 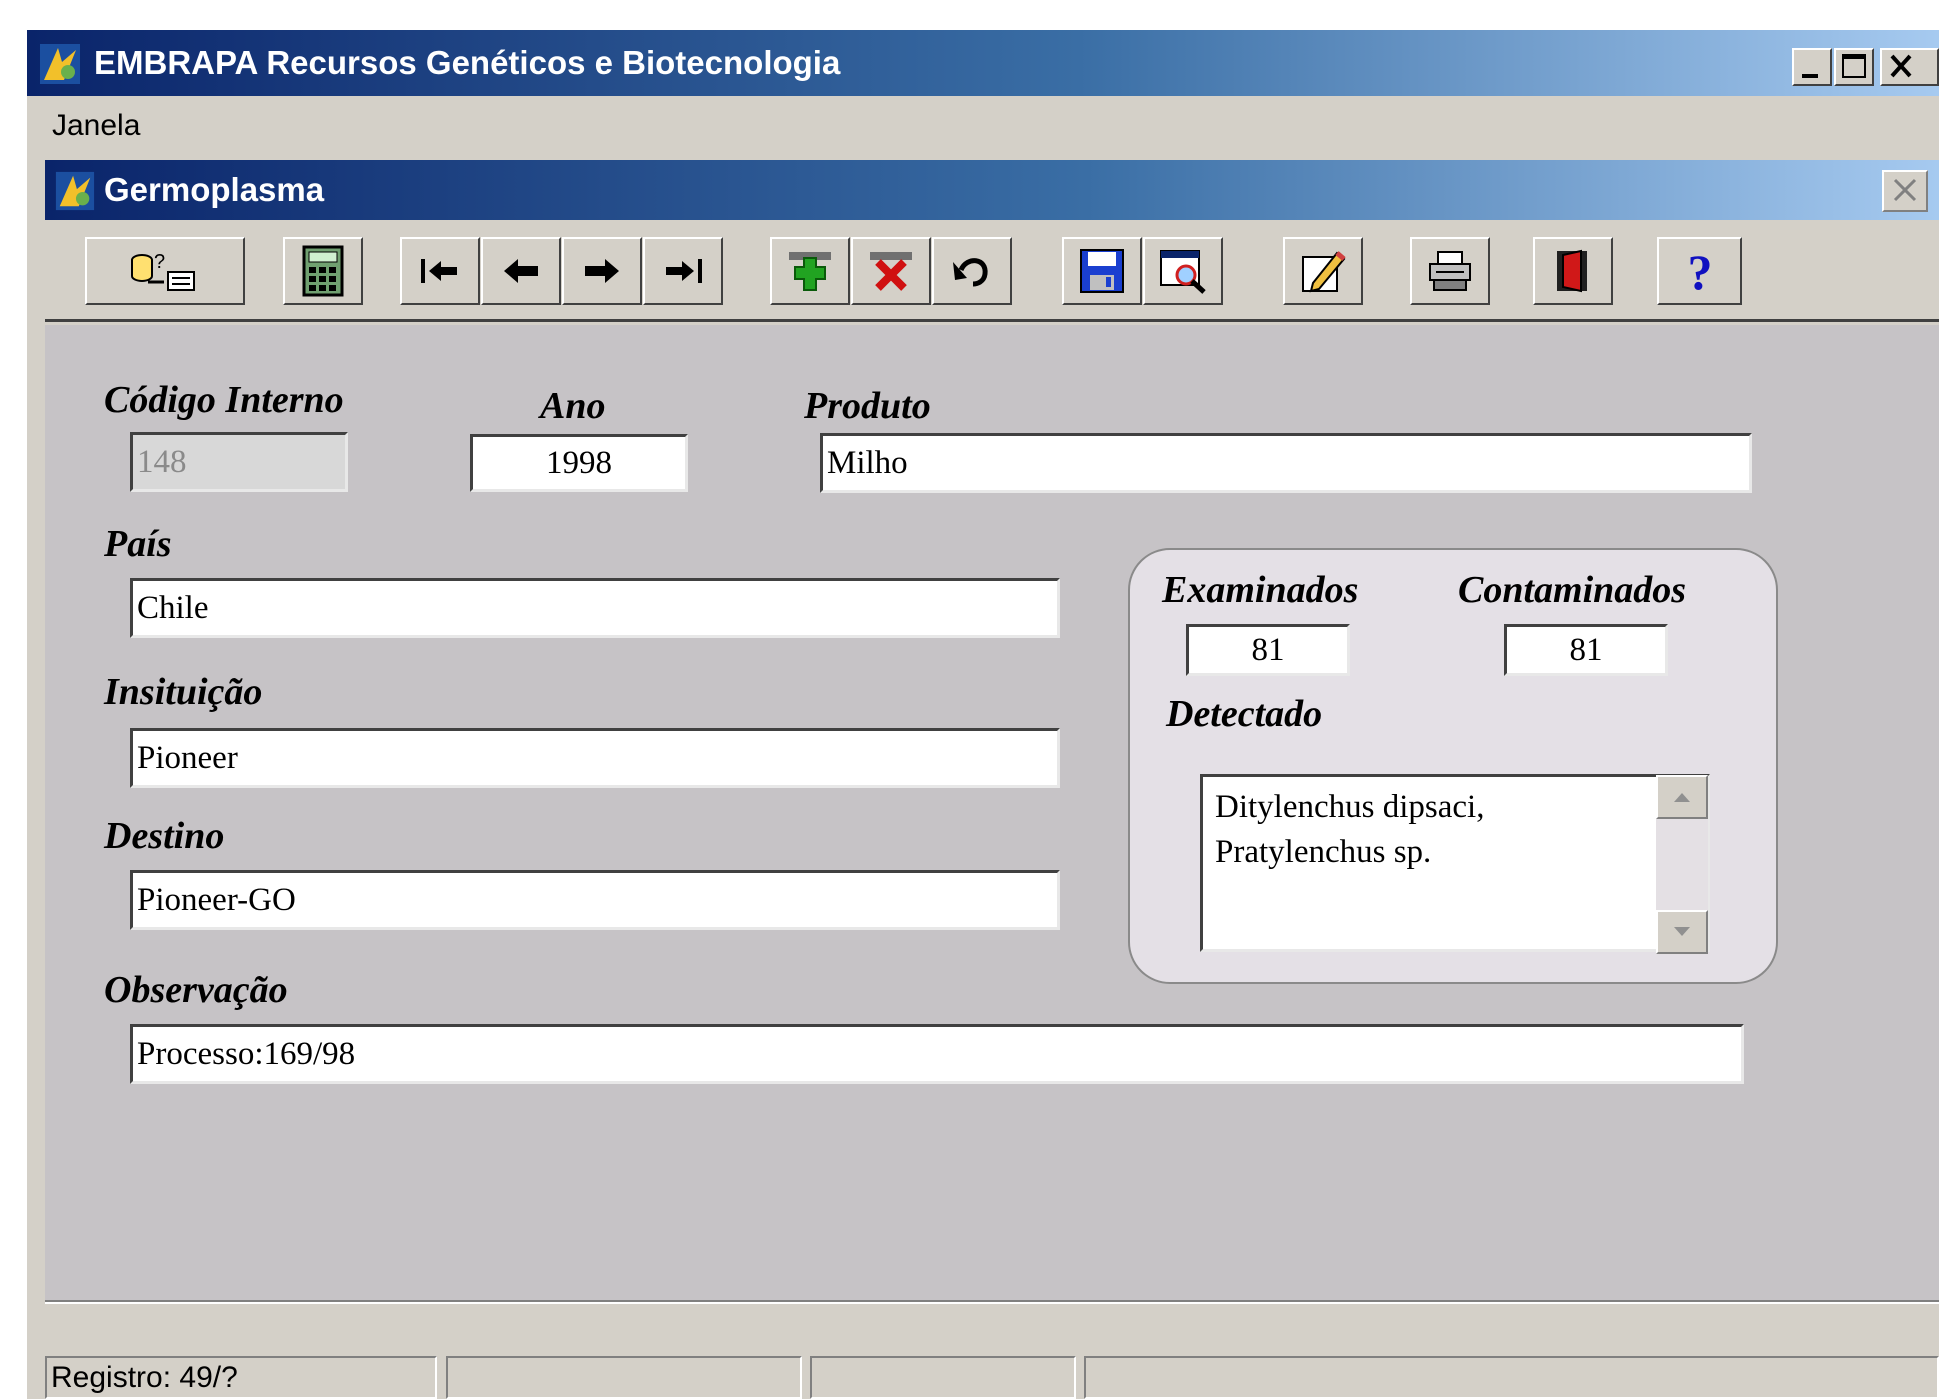 I want to click on detectado-line: Pratylenchus sp., so click(x=1323, y=852).